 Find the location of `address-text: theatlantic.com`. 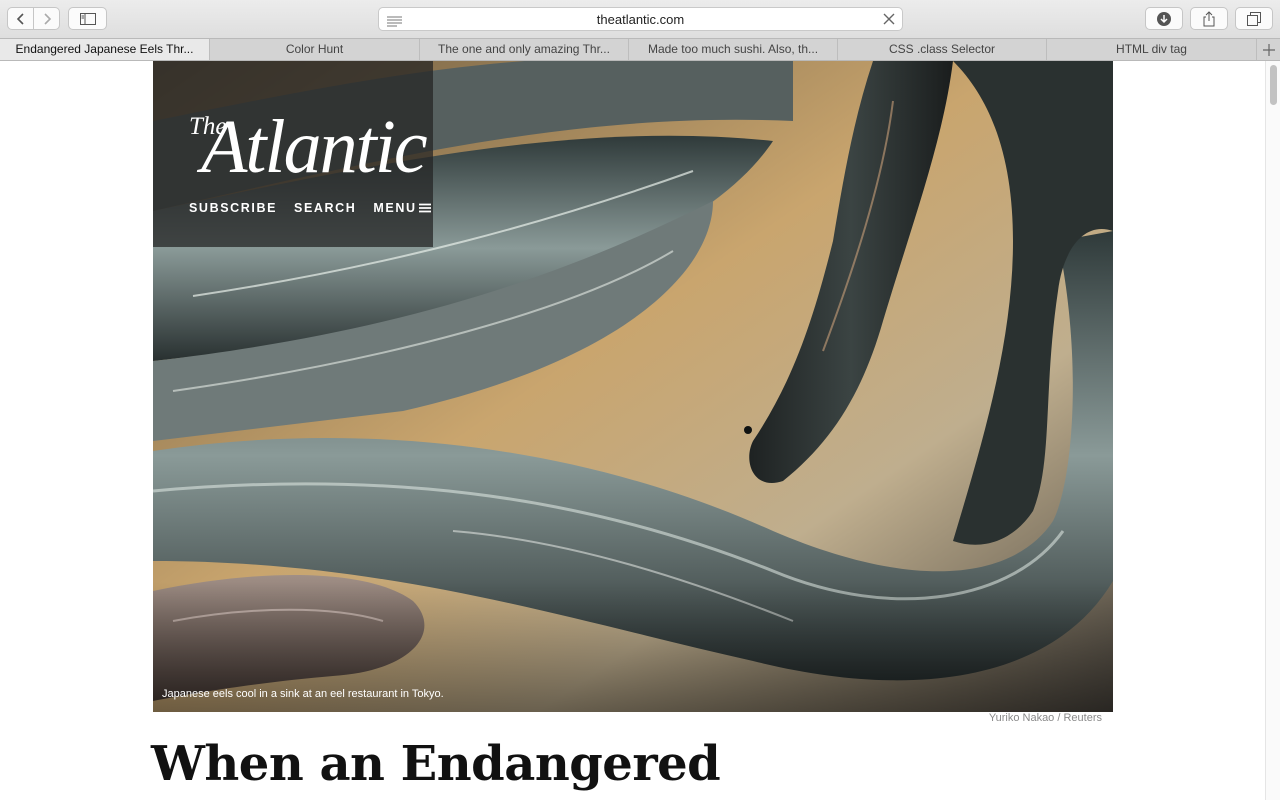

address-text: theatlantic.com is located at coordinates (640, 19).